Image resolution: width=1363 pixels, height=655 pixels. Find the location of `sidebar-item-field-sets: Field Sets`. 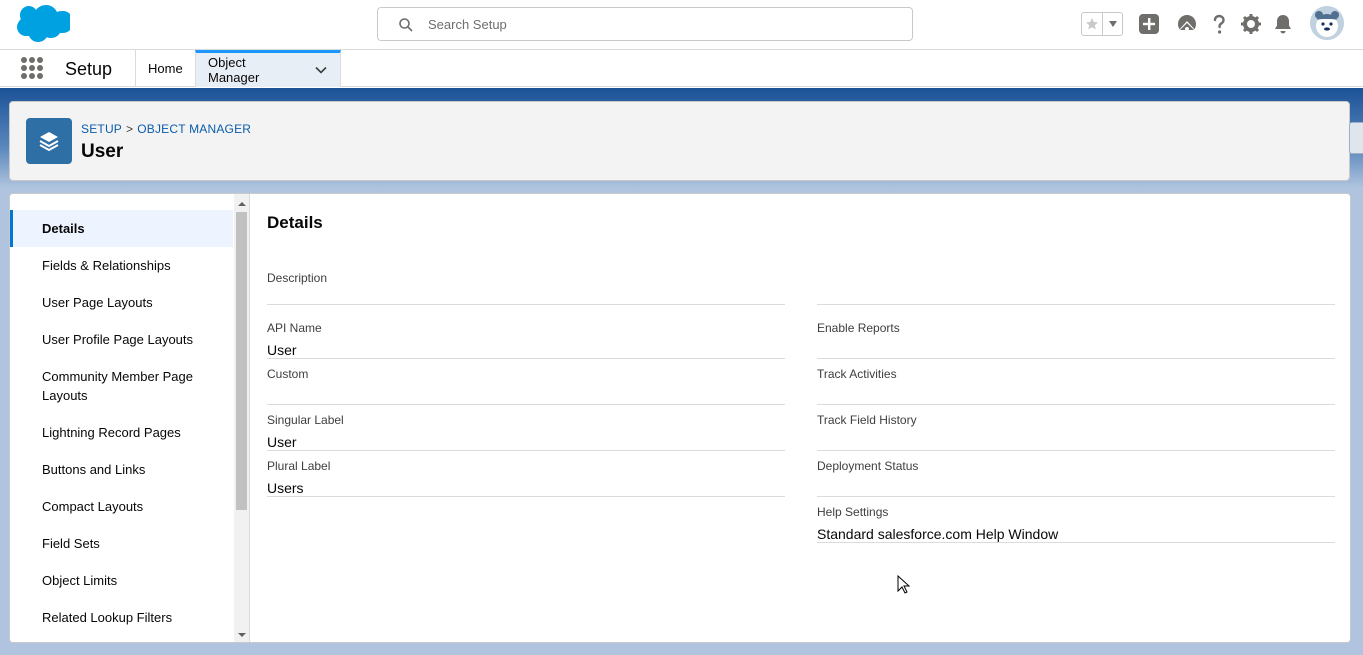

sidebar-item-field-sets: Field Sets is located at coordinates (121, 543).